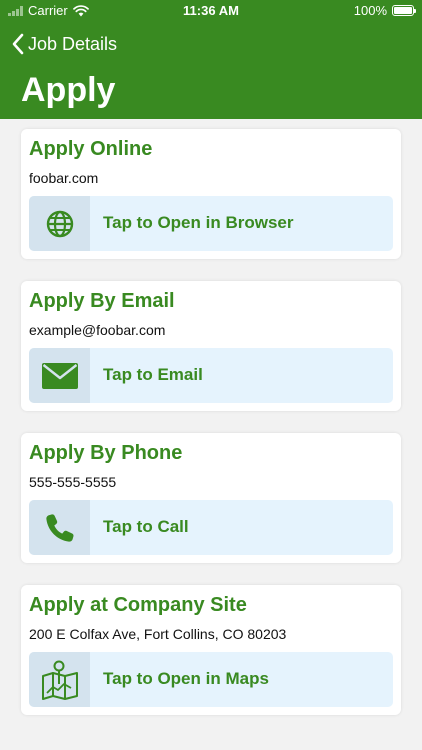  What do you see at coordinates (73, 482) in the screenshot?
I see `phone-number: 555-555-5555` at bounding box center [73, 482].